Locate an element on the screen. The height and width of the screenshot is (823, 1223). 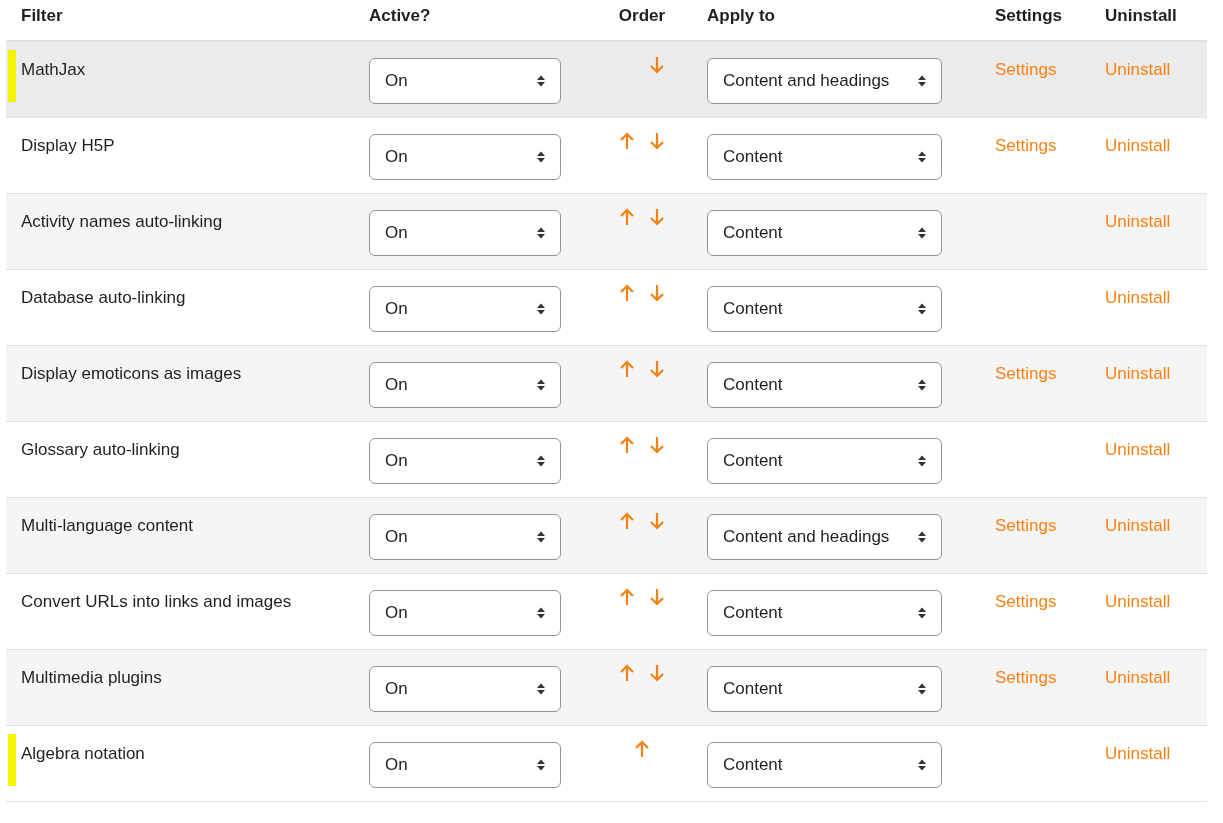
filter-name: Display H5P is located at coordinates (68, 145).